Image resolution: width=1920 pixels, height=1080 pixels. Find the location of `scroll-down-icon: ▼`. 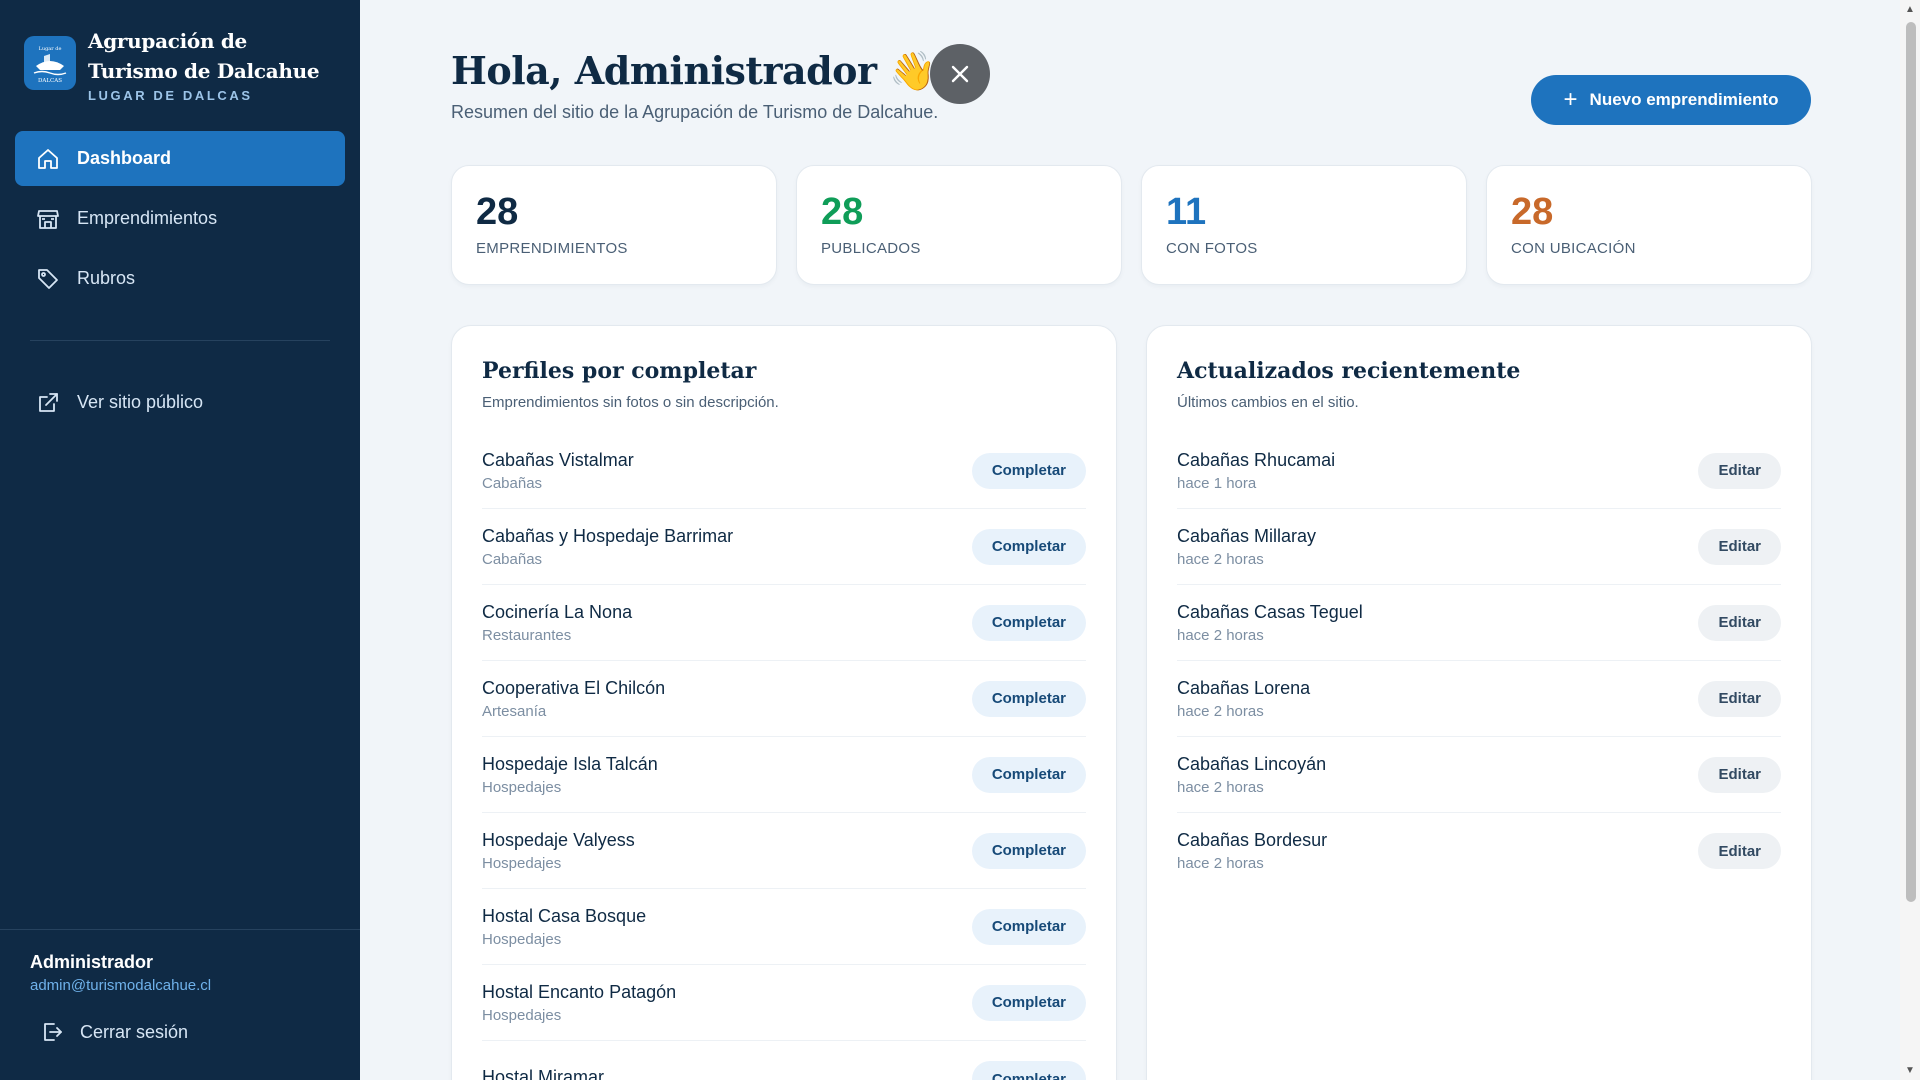

scroll-down-icon: ▼ is located at coordinates (1910, 1070).